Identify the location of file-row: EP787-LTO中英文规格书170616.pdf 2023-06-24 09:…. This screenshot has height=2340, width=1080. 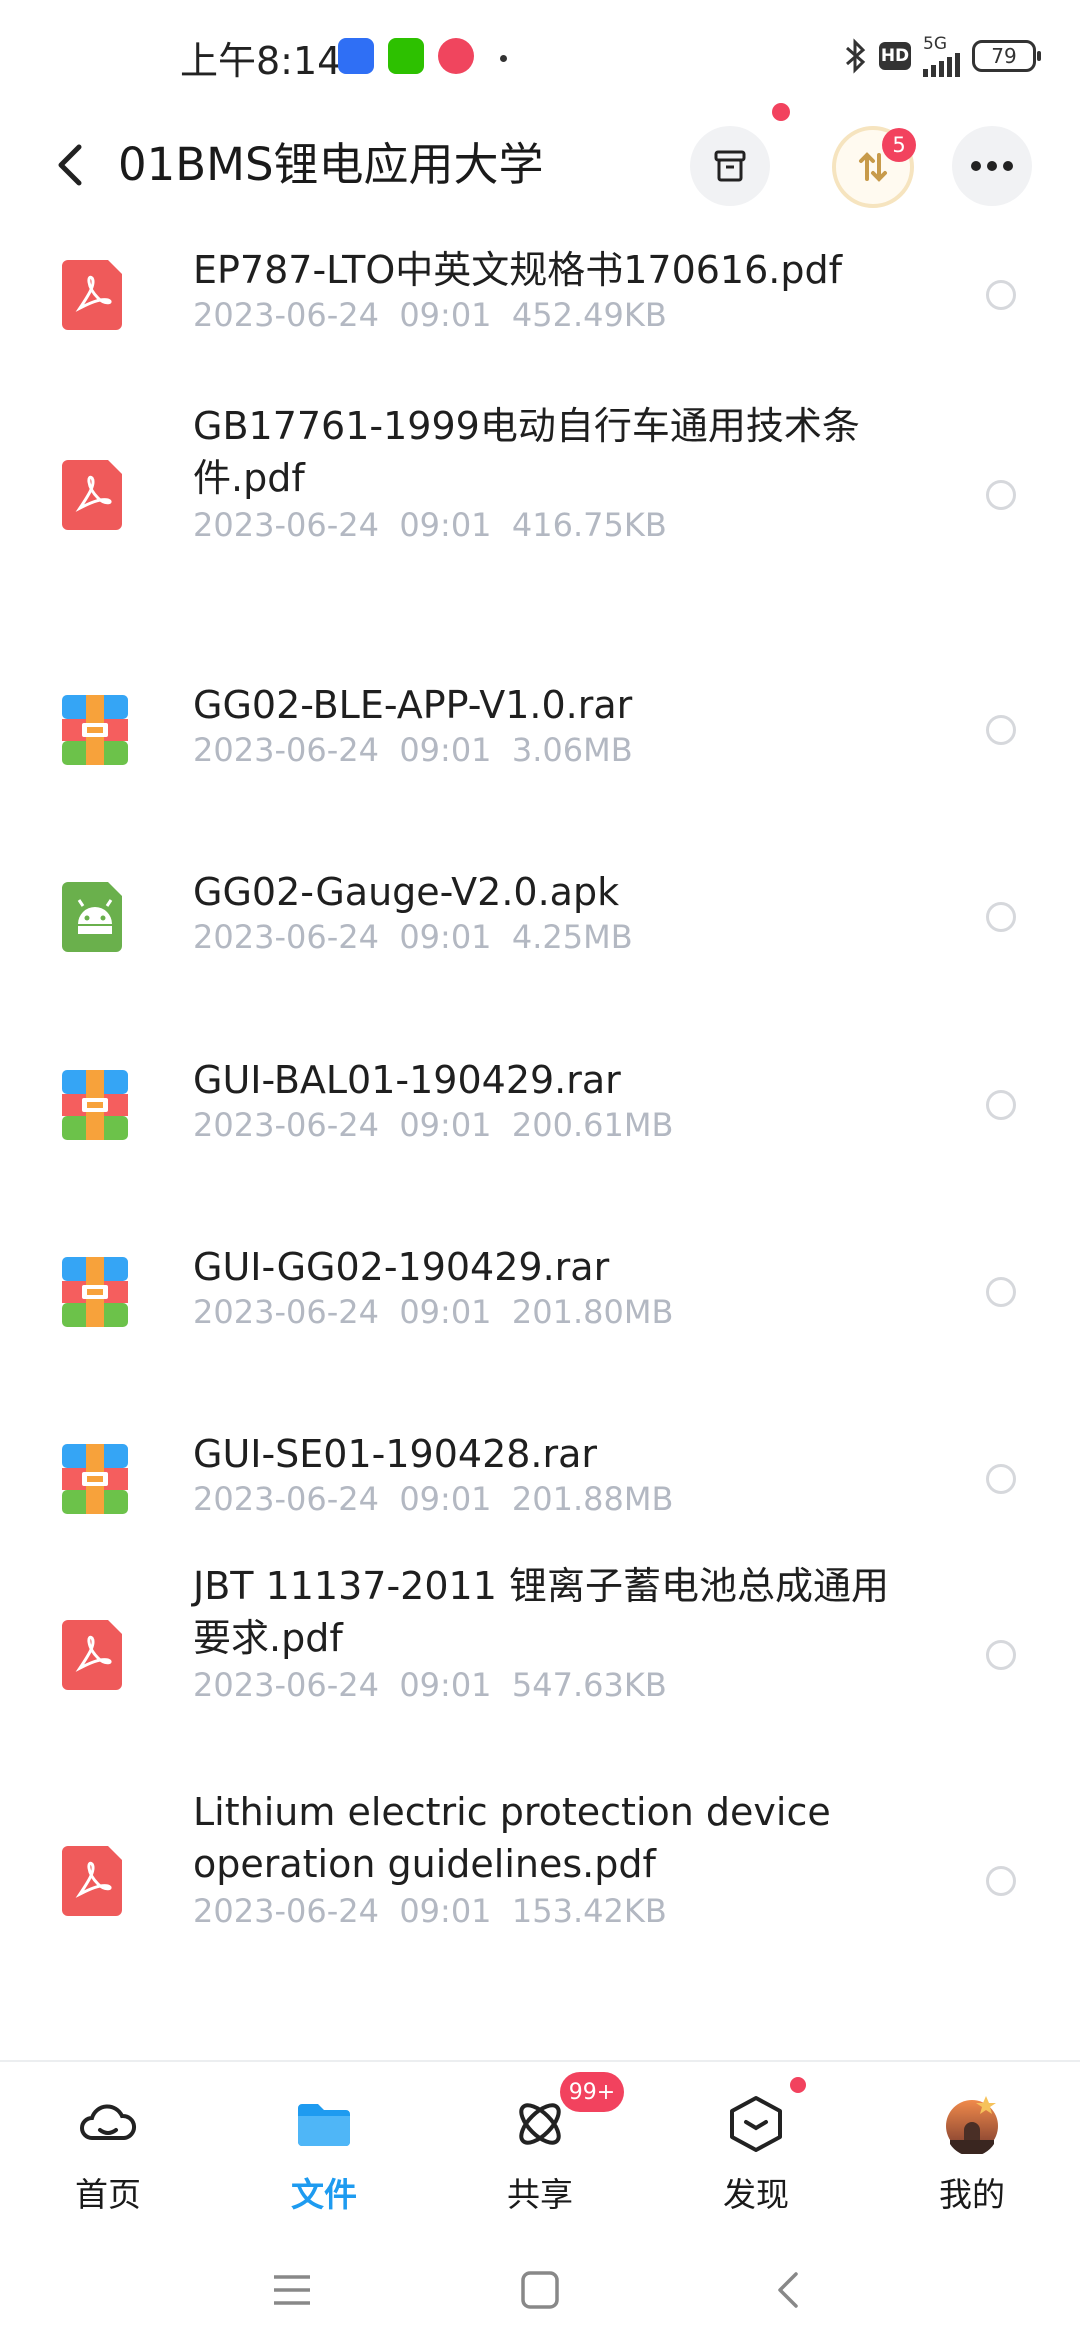
(540, 334).